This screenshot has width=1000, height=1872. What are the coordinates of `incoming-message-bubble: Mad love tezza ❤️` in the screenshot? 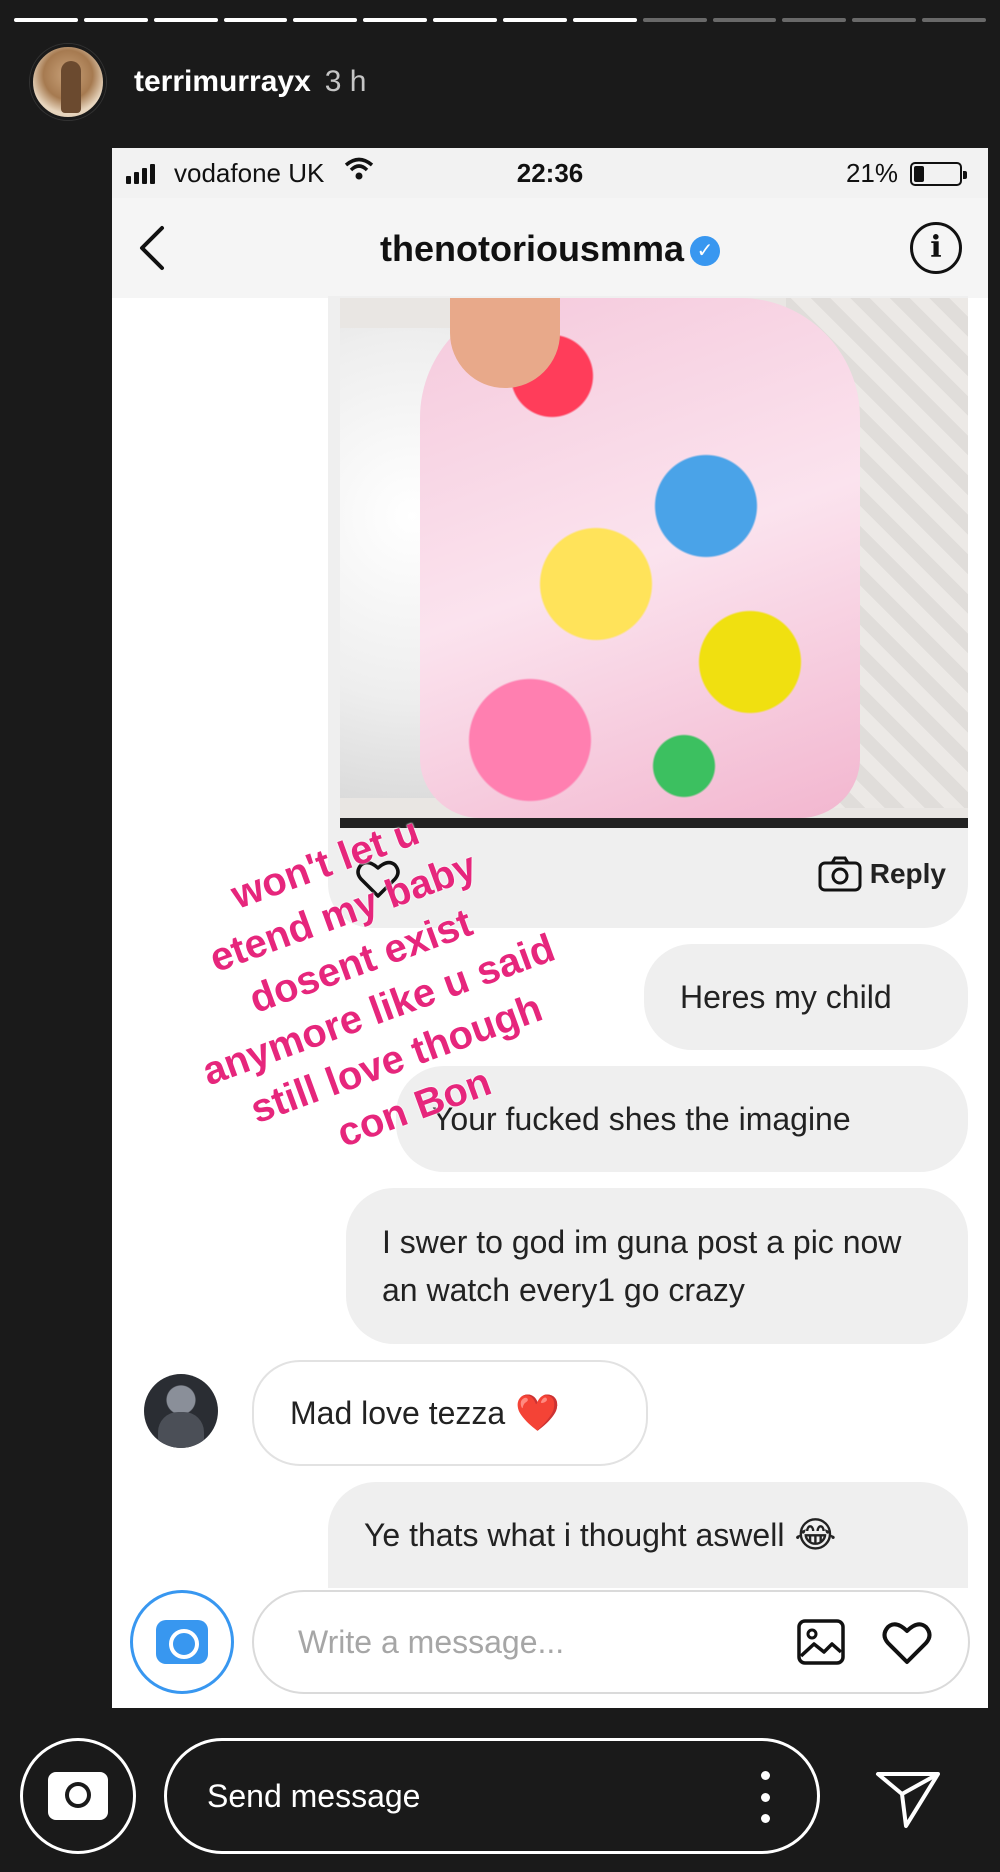 It's located at (450, 1413).